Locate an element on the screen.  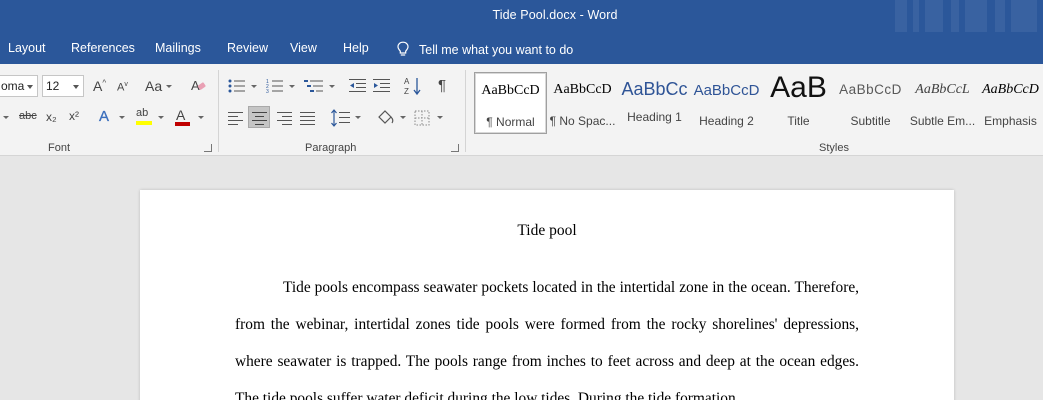
style-preview: AaB is located at coordinates (798, 88).